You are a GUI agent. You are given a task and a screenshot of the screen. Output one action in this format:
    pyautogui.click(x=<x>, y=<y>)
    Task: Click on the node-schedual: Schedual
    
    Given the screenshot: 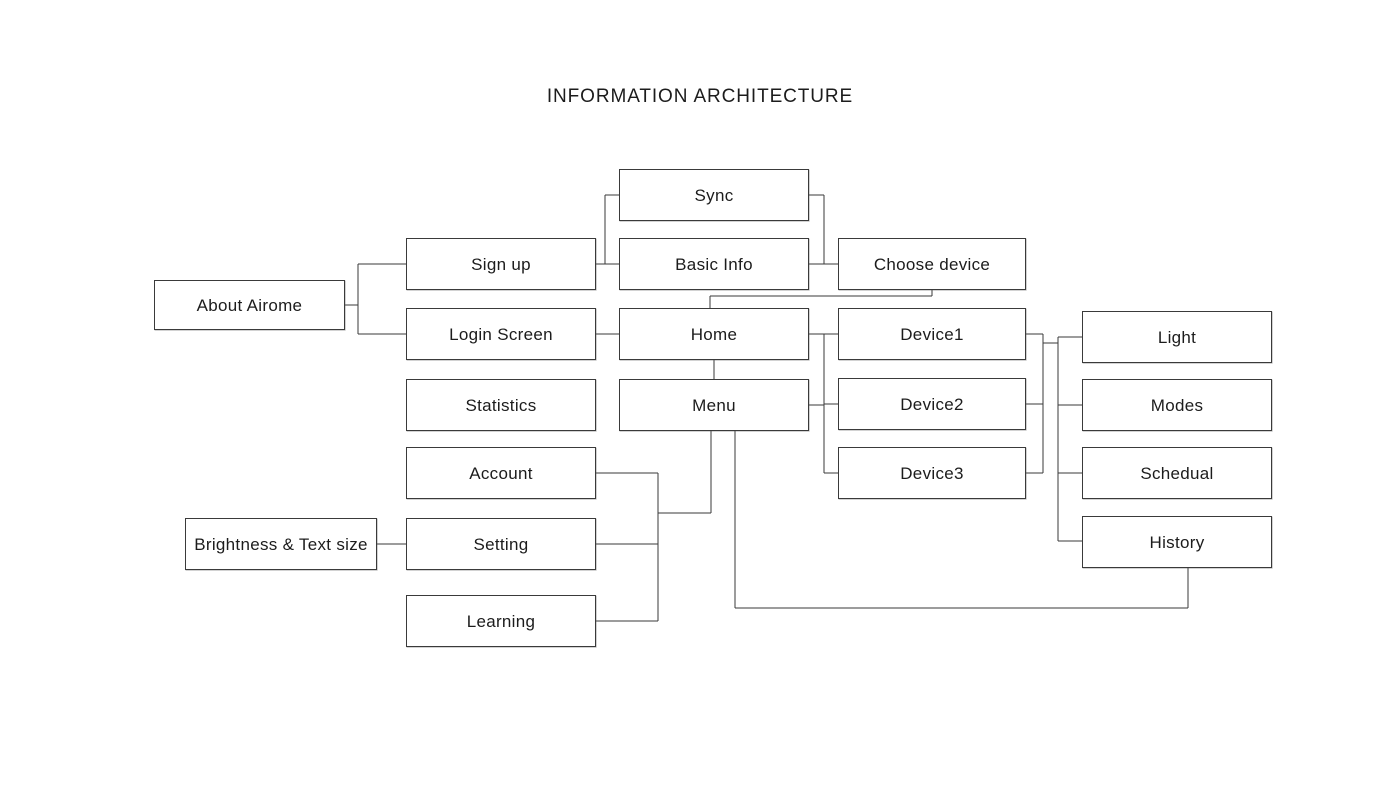 What is the action you would take?
    pyautogui.click(x=1177, y=473)
    